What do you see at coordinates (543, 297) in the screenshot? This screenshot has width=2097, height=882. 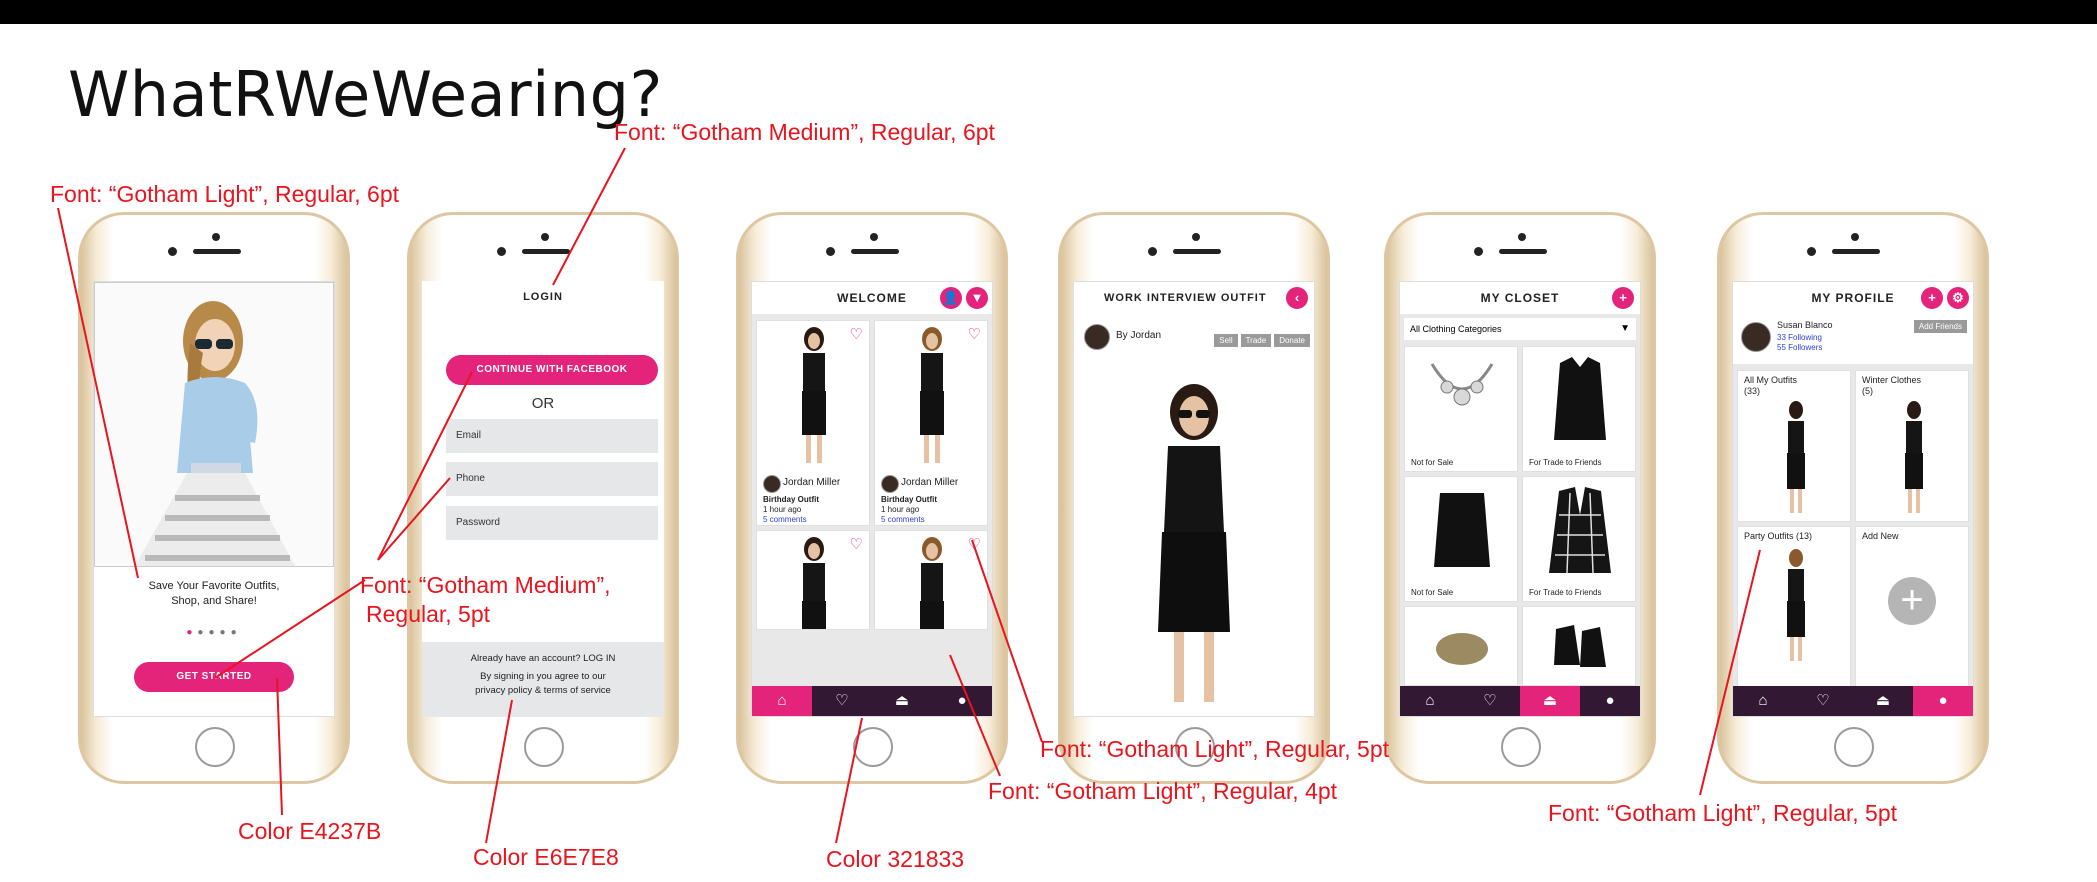 I see `login-header: LOGIN` at bounding box center [543, 297].